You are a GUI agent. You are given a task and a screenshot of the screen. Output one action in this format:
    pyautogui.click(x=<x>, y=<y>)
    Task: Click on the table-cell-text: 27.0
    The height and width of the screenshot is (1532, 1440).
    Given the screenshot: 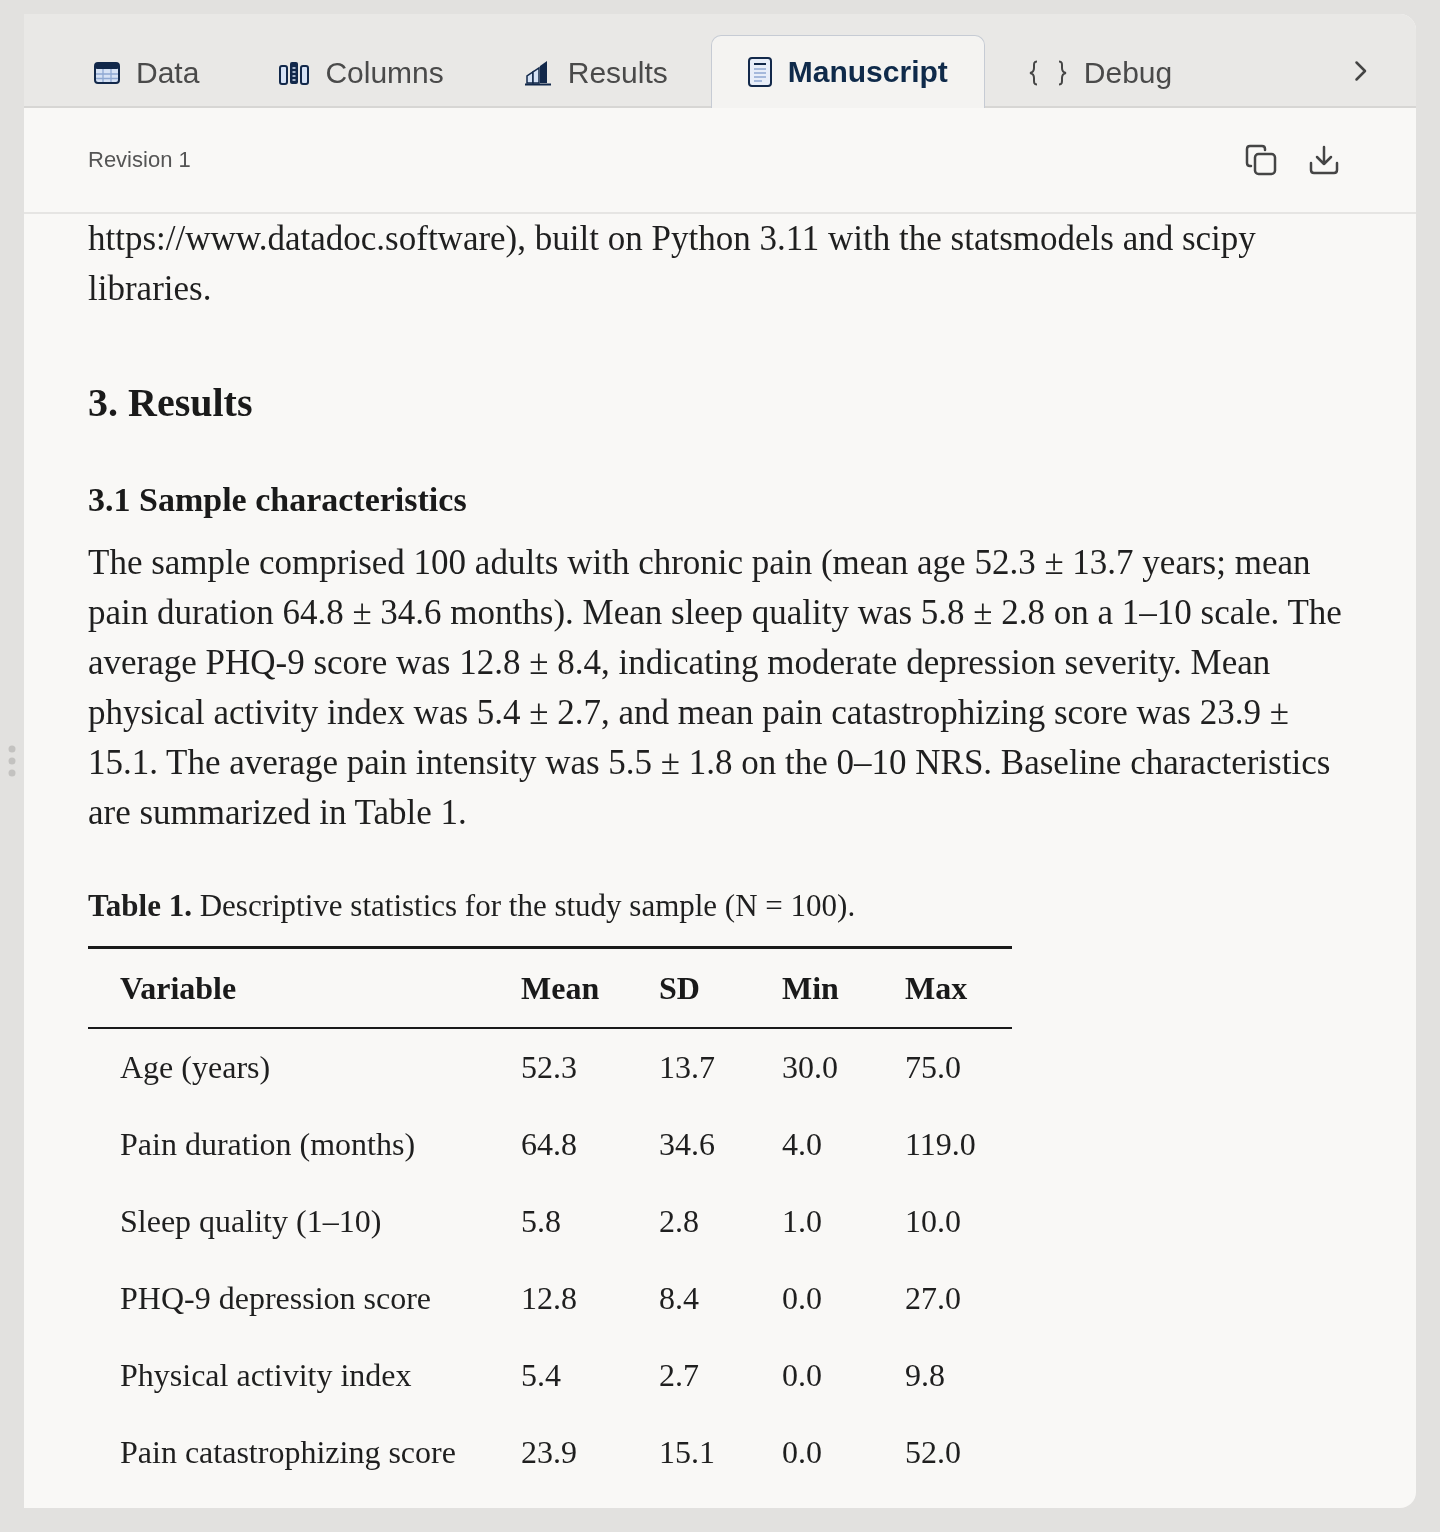 What is the action you would take?
    pyautogui.click(x=933, y=1298)
    